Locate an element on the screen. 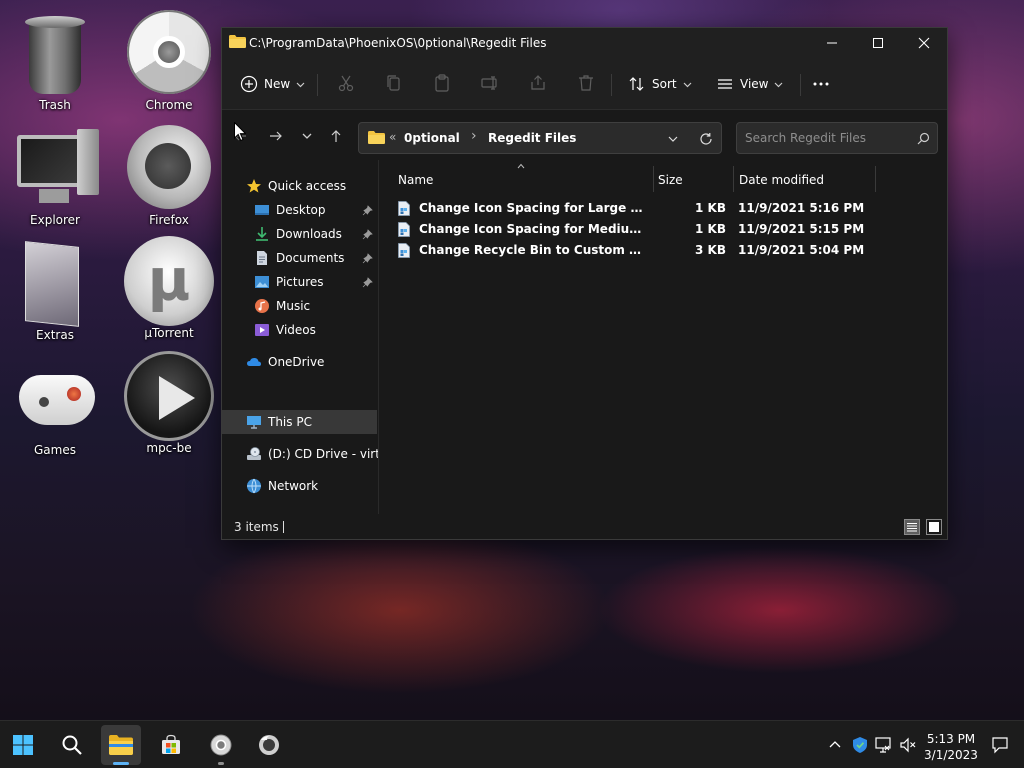 The image size is (1024, 768). desktop-icon-utorrent: µTorrent is located at coordinates (169, 292).